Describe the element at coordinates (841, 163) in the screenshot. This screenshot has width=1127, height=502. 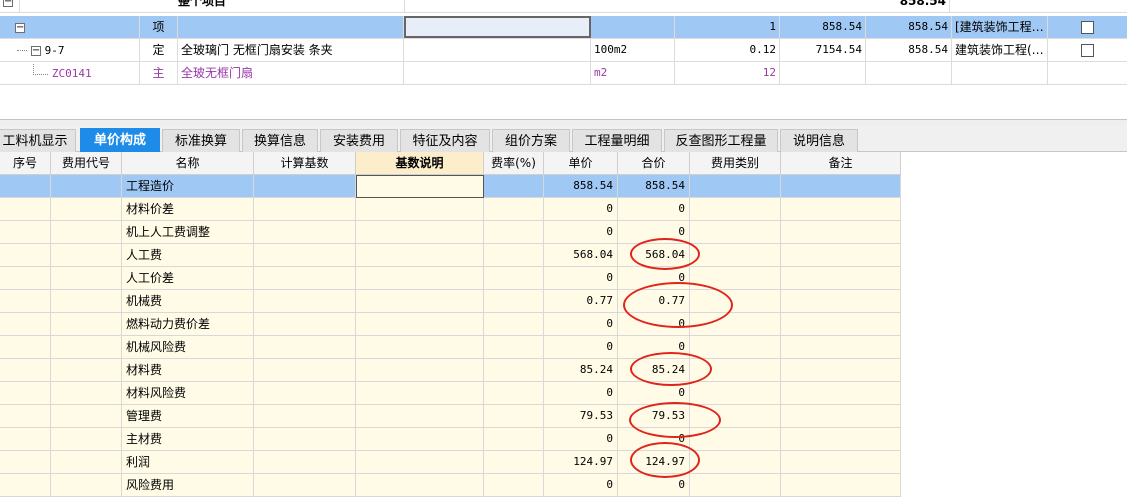
I see `col-header-remark: 备注` at that location.